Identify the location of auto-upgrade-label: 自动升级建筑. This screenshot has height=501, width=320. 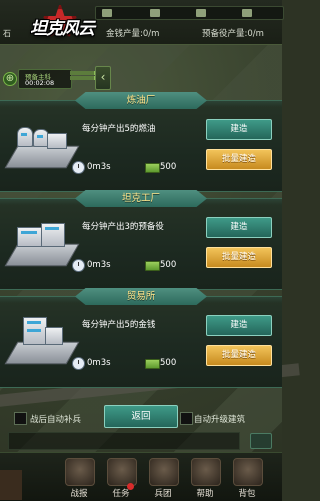
(220, 420).